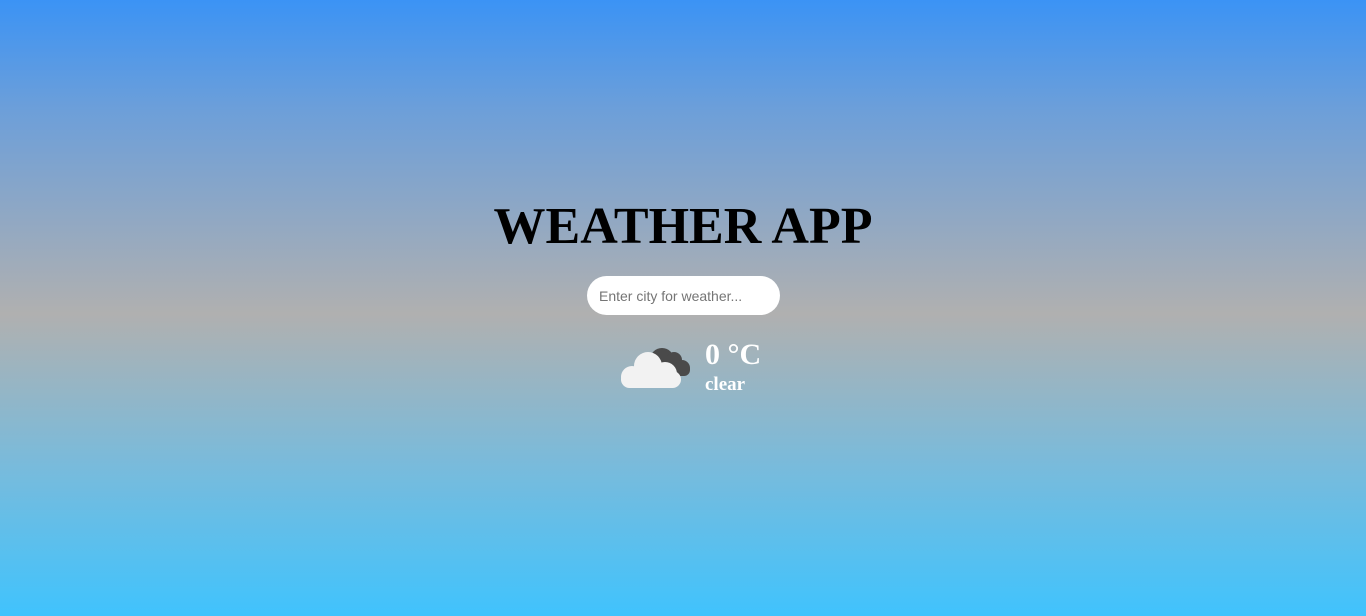  I want to click on temperature-value: 0 °C, so click(733, 354).